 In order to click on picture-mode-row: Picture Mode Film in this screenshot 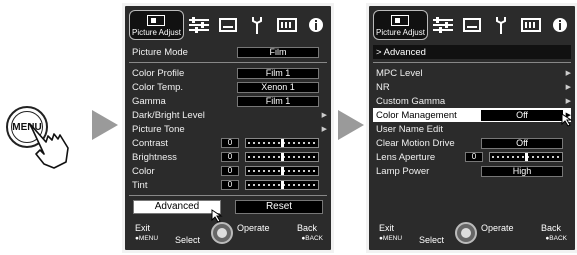, I will do `click(228, 52)`.